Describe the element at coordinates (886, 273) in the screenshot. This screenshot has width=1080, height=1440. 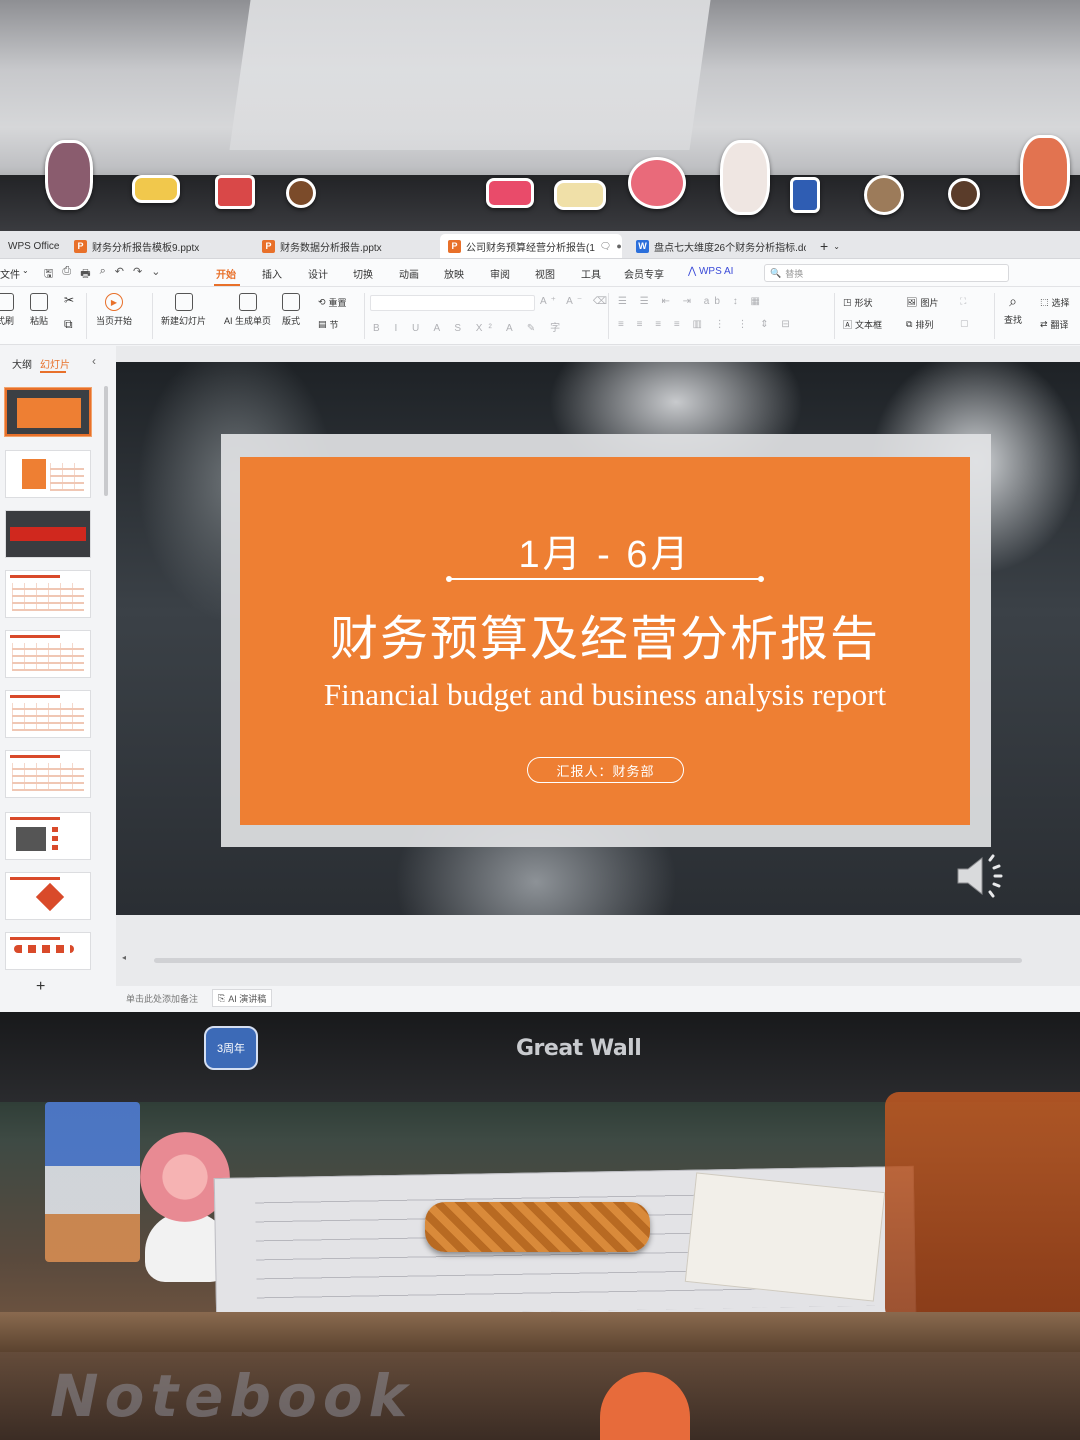
I see `search-input: 🔍 替换` at that location.